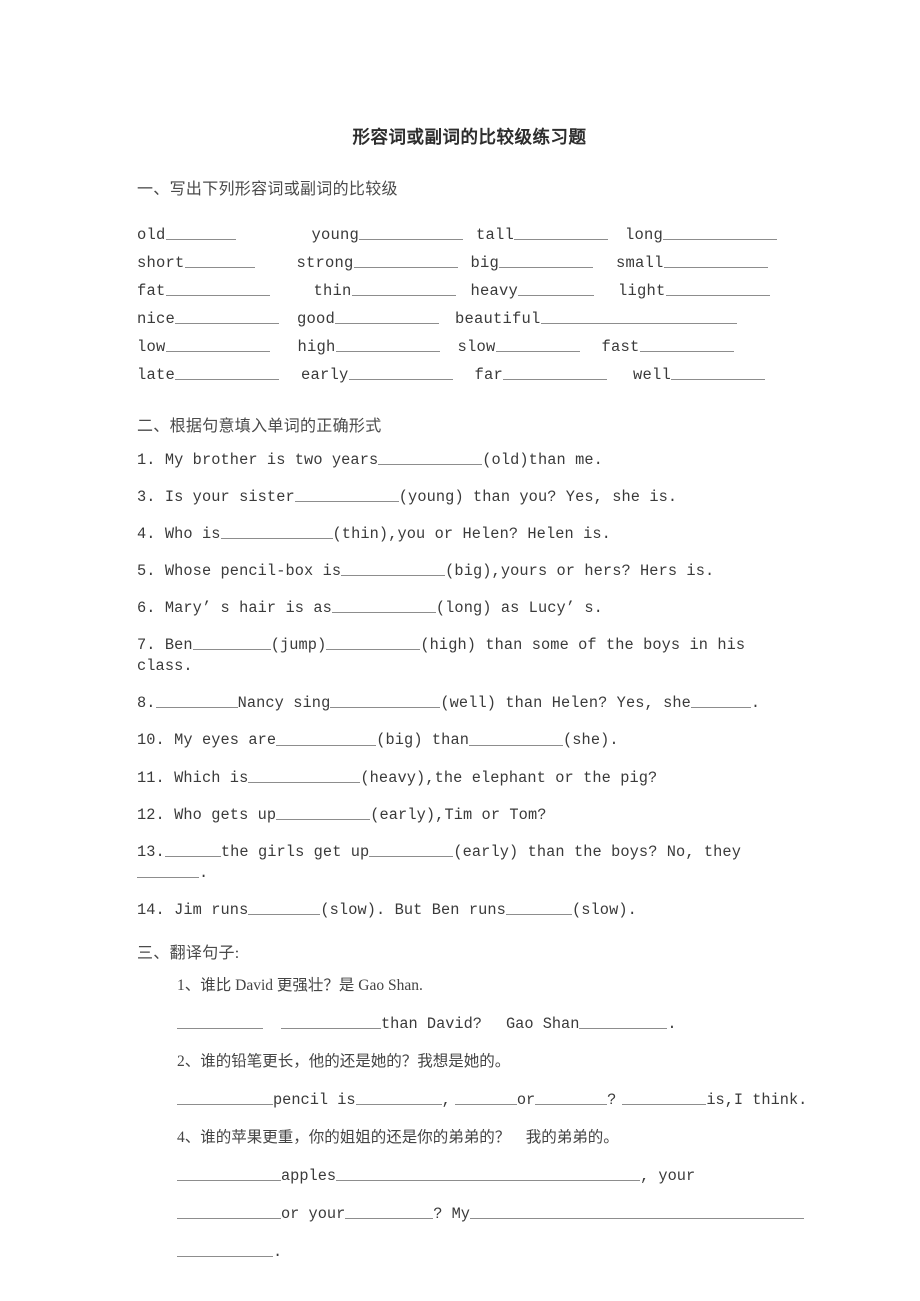  Describe the element at coordinates (489, 1252) in the screenshot. I see `translation-answer-line: .` at that location.